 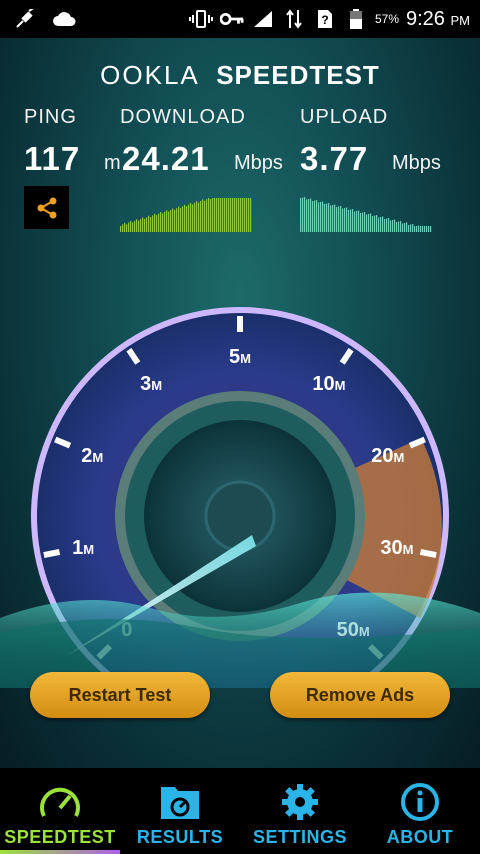 What do you see at coordinates (200, 19) in the screenshot?
I see `vibrate-icon` at bounding box center [200, 19].